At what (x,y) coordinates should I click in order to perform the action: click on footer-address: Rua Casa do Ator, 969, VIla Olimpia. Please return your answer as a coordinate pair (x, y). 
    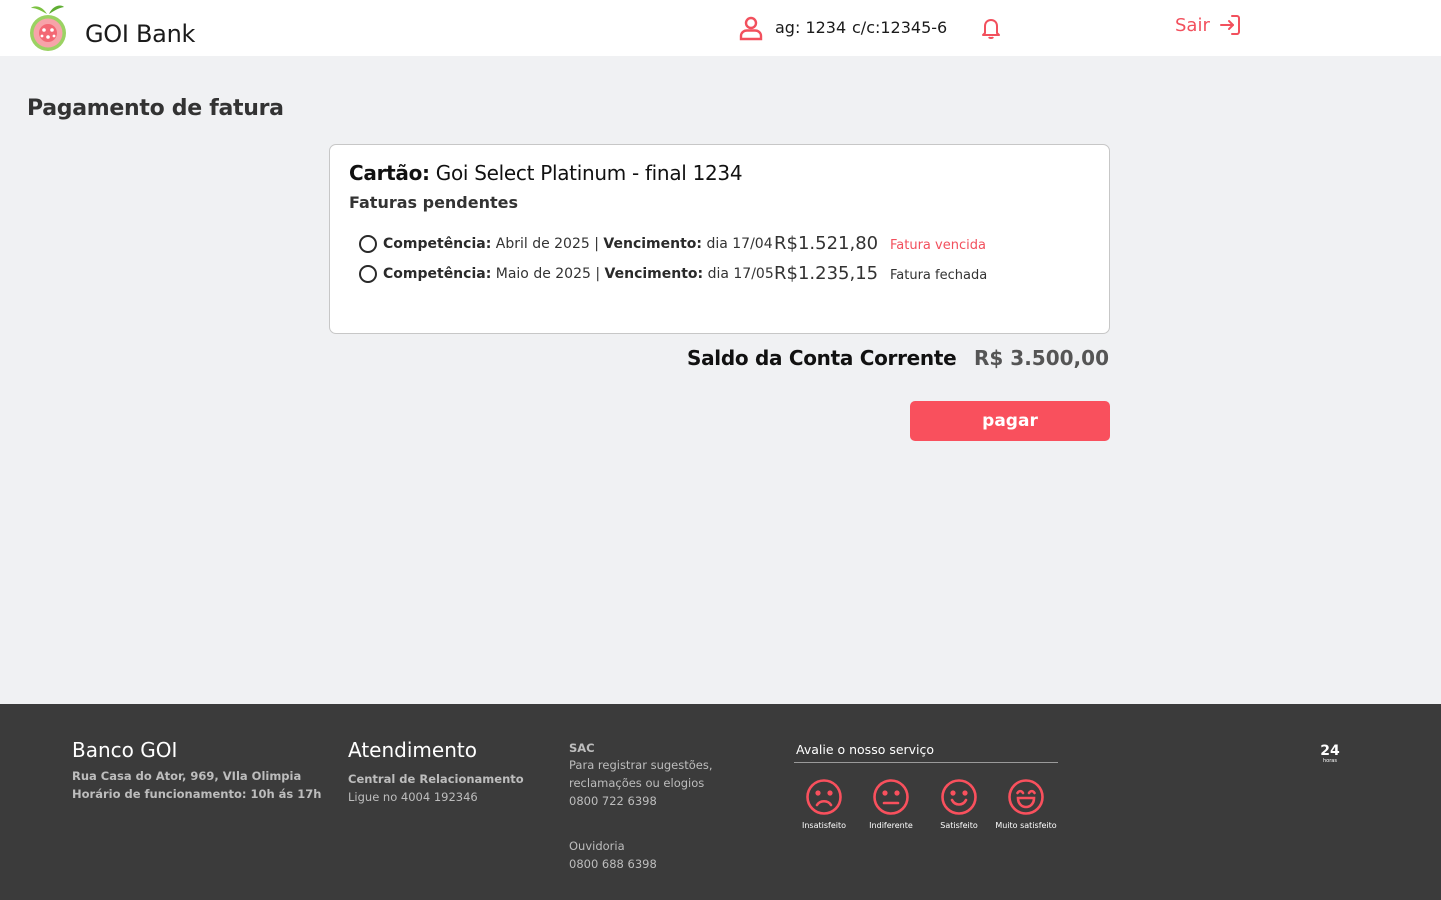
    Looking at the image, I should click on (187, 776).